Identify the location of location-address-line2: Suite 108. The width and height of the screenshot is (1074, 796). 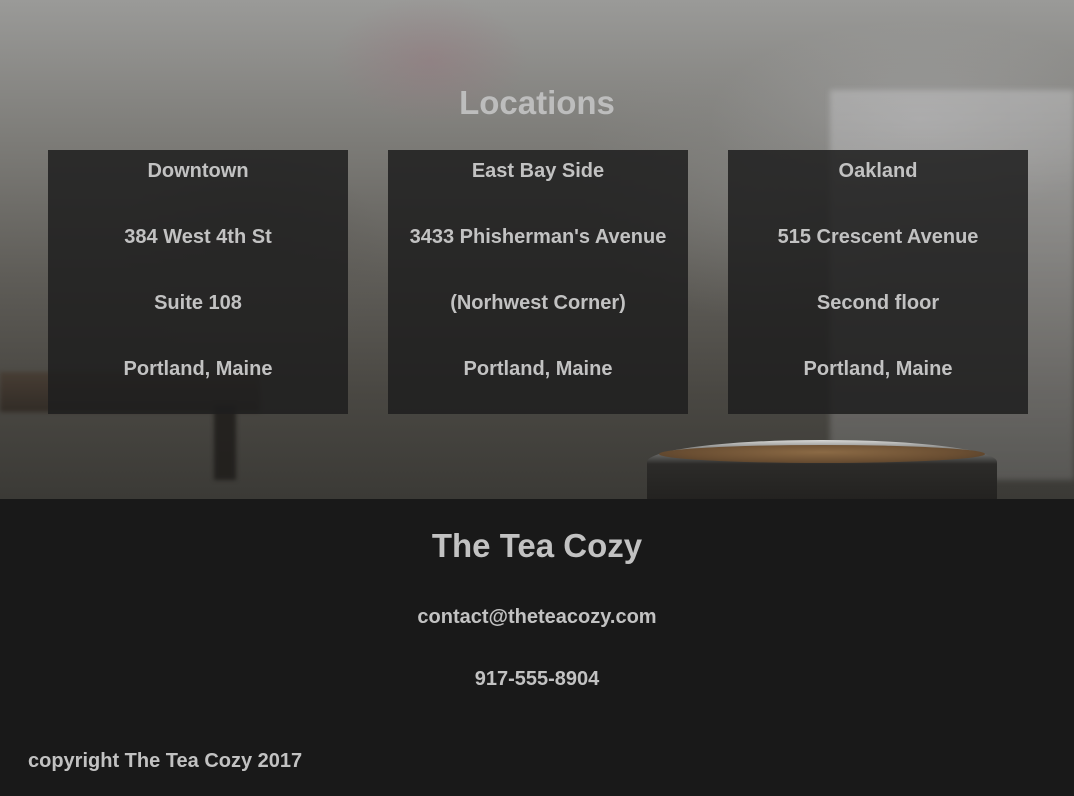
(198, 303).